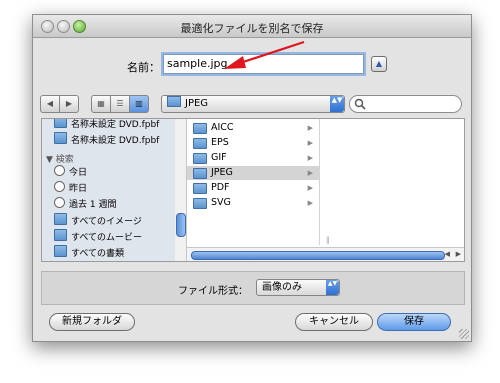 The image size is (500, 383). I want to click on format-panel: ファイル形式： 画像のみ ▲▼, so click(253, 288).